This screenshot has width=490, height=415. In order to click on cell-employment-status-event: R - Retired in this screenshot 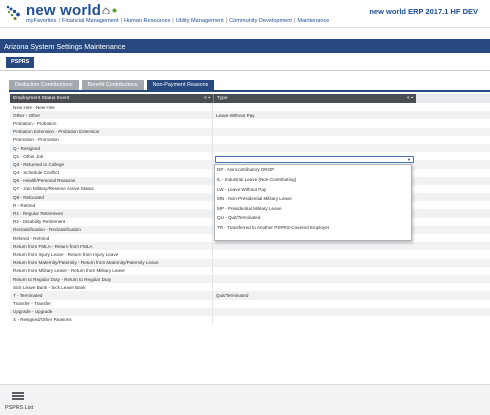, I will do `click(111, 205)`.